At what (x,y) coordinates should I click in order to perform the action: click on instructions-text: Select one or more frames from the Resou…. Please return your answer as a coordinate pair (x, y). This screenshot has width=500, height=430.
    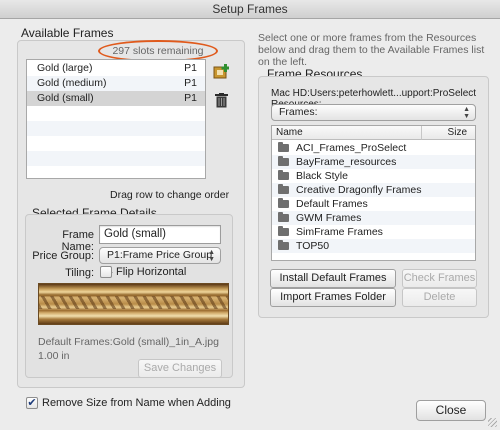
    Looking at the image, I should click on (371, 50).